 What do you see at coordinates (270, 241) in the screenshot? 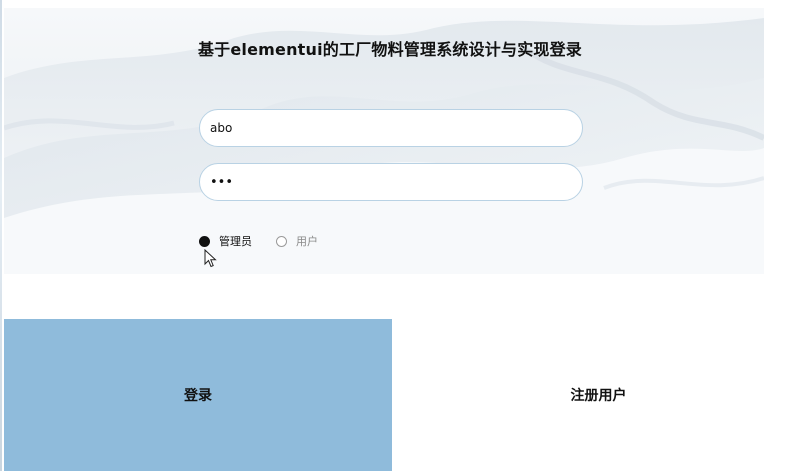
I see `role-radio-group: 管理员 用户` at bounding box center [270, 241].